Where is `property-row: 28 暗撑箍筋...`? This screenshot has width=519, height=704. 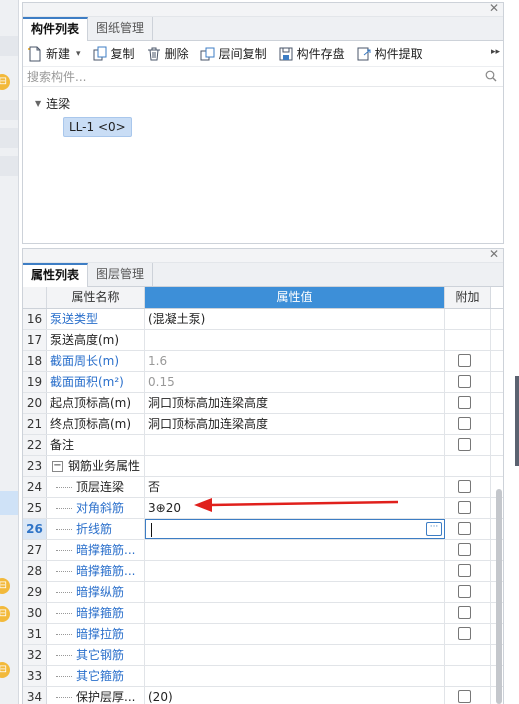
property-row: 28 暗撑箍筋... is located at coordinates (263, 571).